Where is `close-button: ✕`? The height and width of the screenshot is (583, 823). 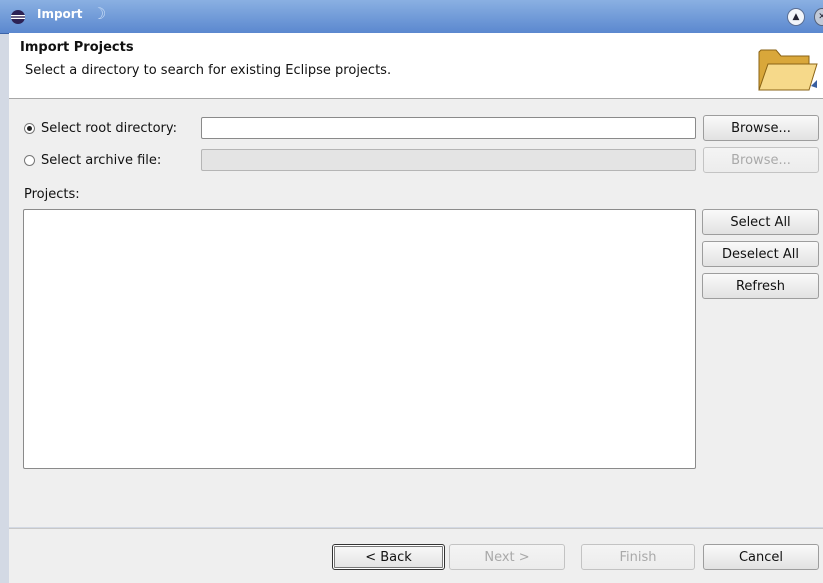 close-button: ✕ is located at coordinates (818, 17).